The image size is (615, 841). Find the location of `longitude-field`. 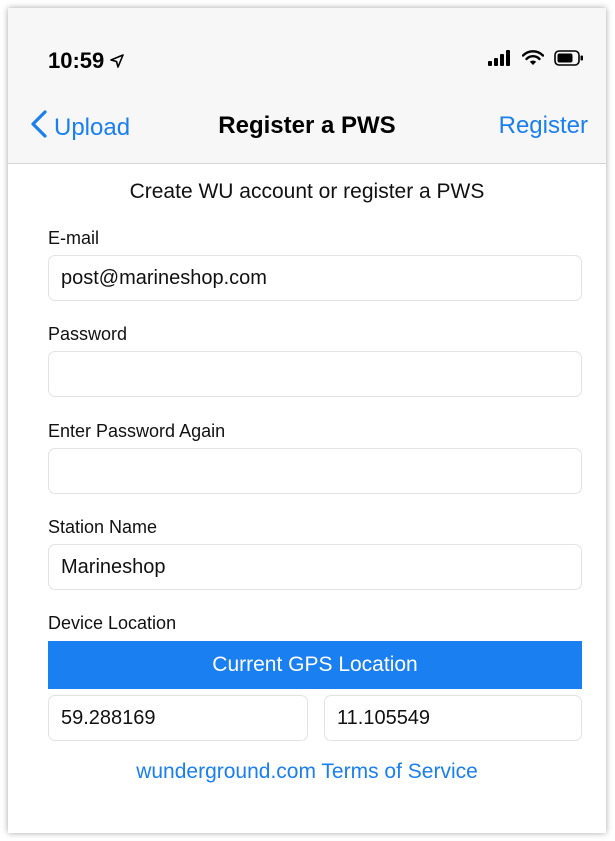

longitude-field is located at coordinates (453, 718).